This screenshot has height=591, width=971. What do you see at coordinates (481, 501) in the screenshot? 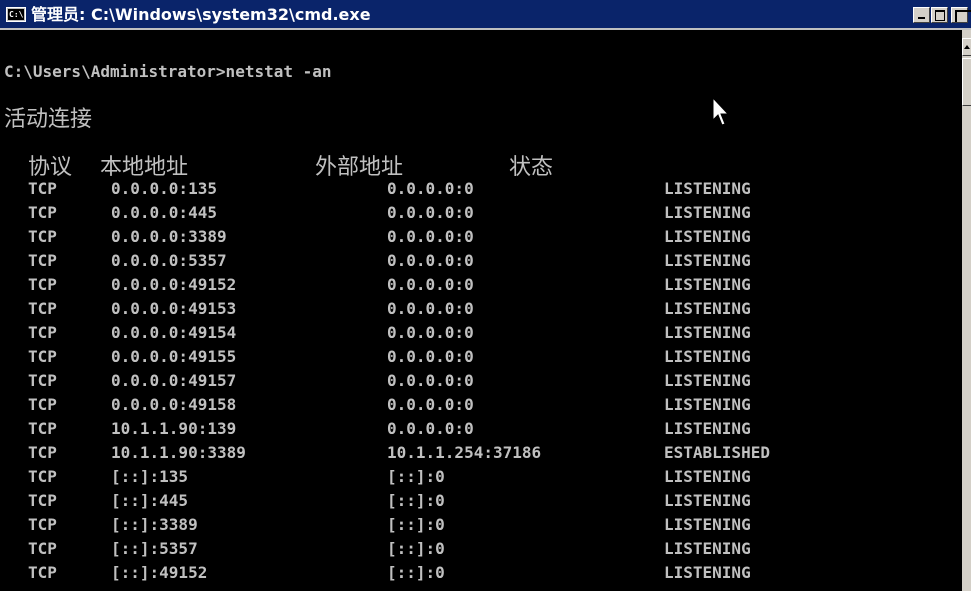
I see `table-row: TCP [::]:445 [::]:0 LISTENING` at bounding box center [481, 501].